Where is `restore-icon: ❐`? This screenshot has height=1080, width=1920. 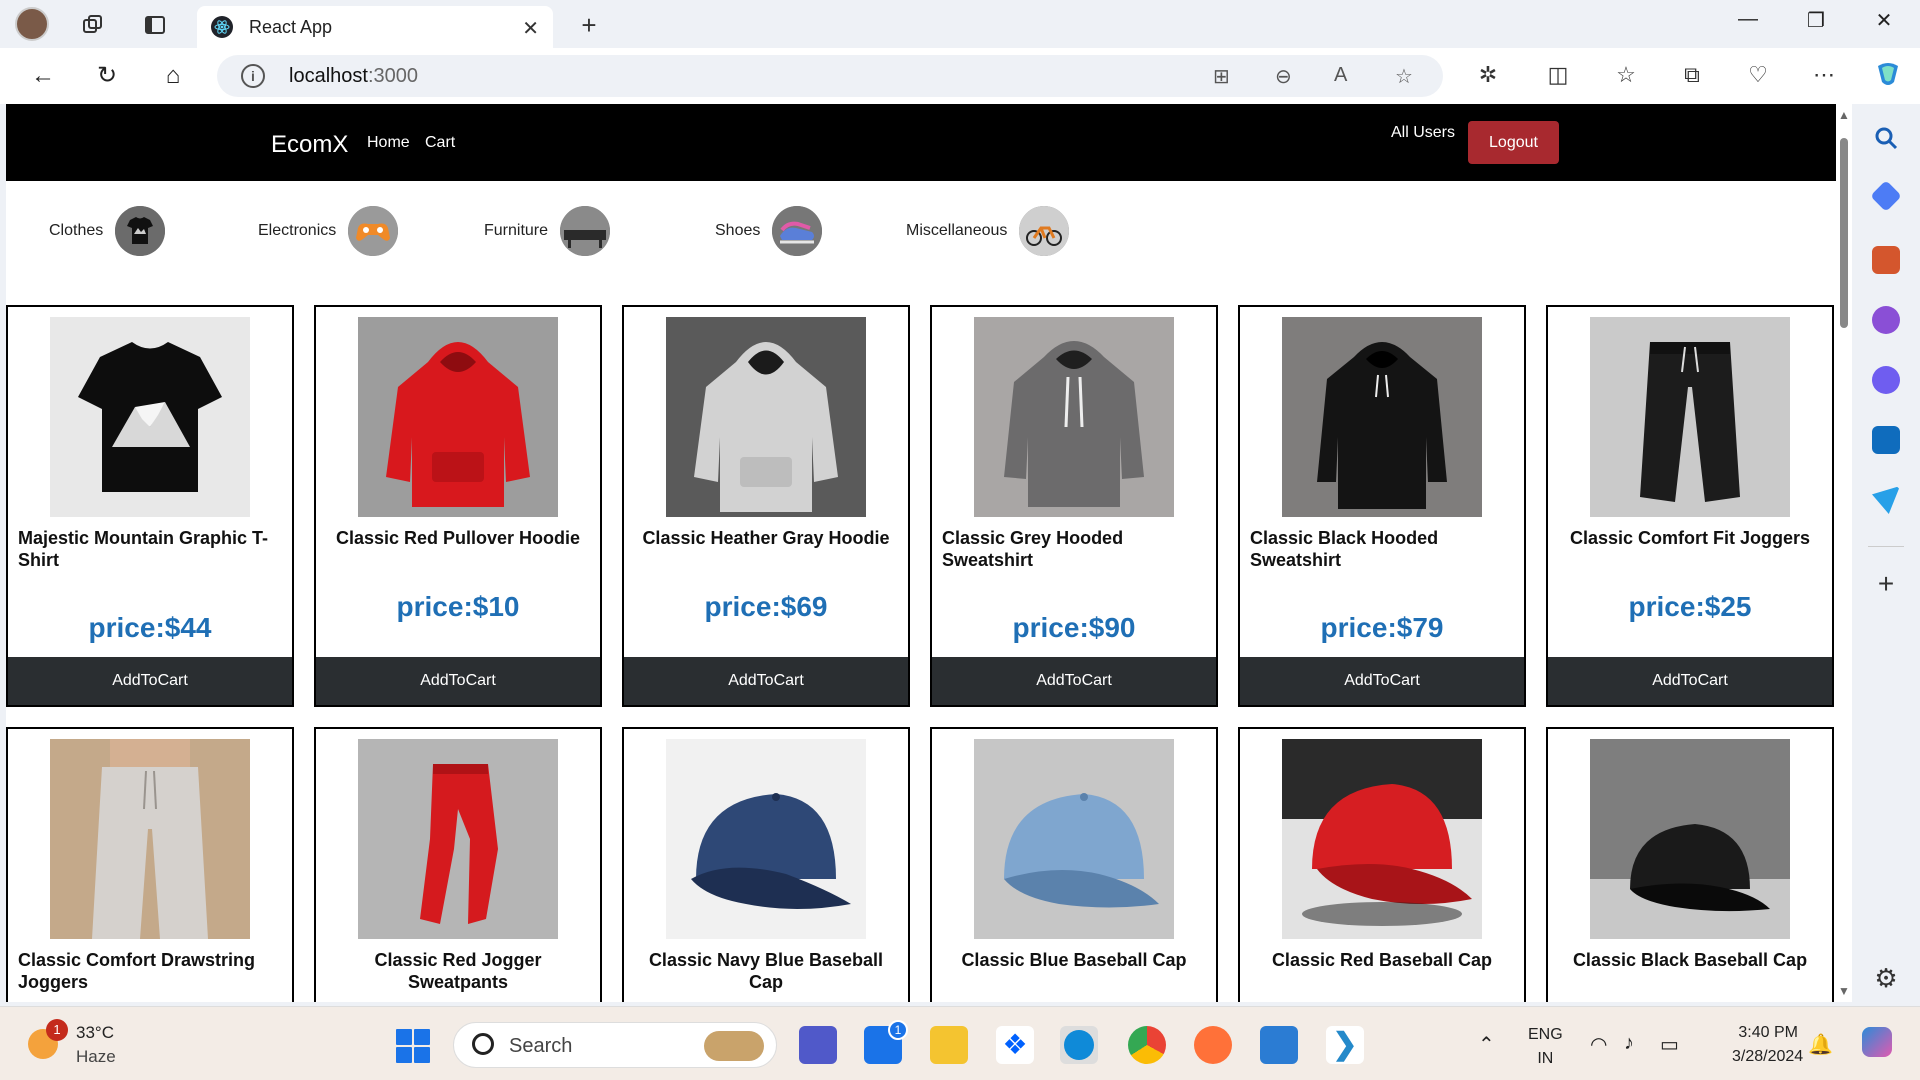 restore-icon: ❐ is located at coordinates (1816, 20).